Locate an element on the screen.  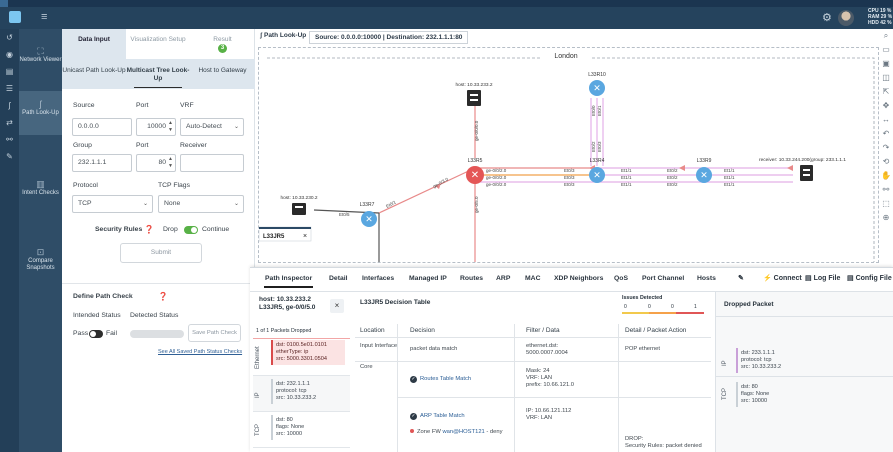
layers-icon: ◫ is located at coordinates (886, 78).